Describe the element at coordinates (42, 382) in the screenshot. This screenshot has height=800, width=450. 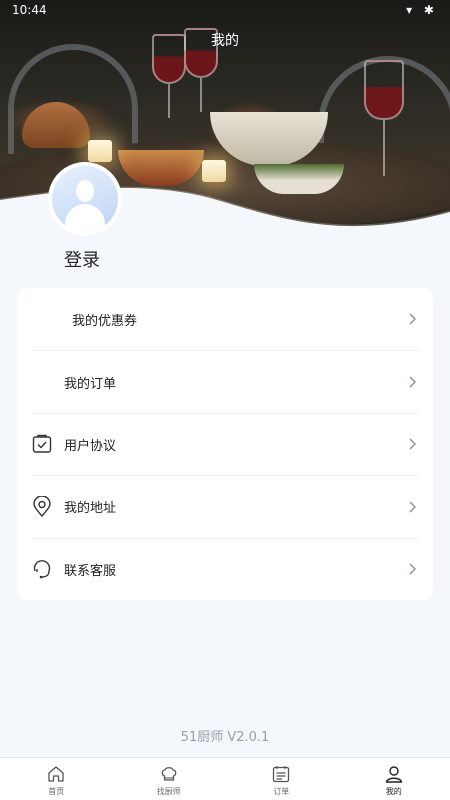
I see `order-icon` at that location.